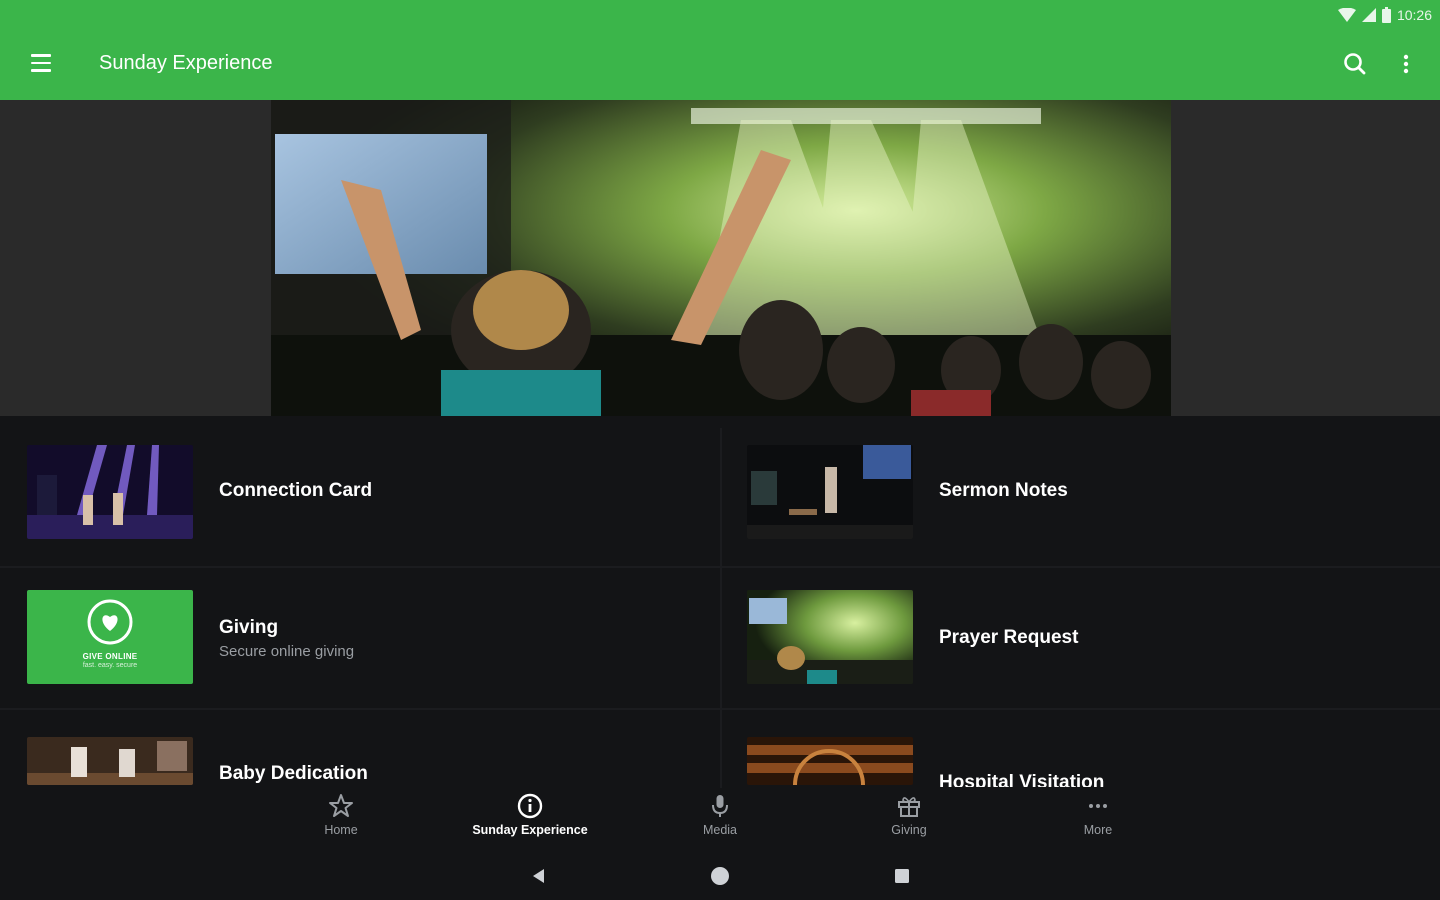 The width and height of the screenshot is (1440, 900). I want to click on list-item-title: Prayer Request, so click(1009, 637).